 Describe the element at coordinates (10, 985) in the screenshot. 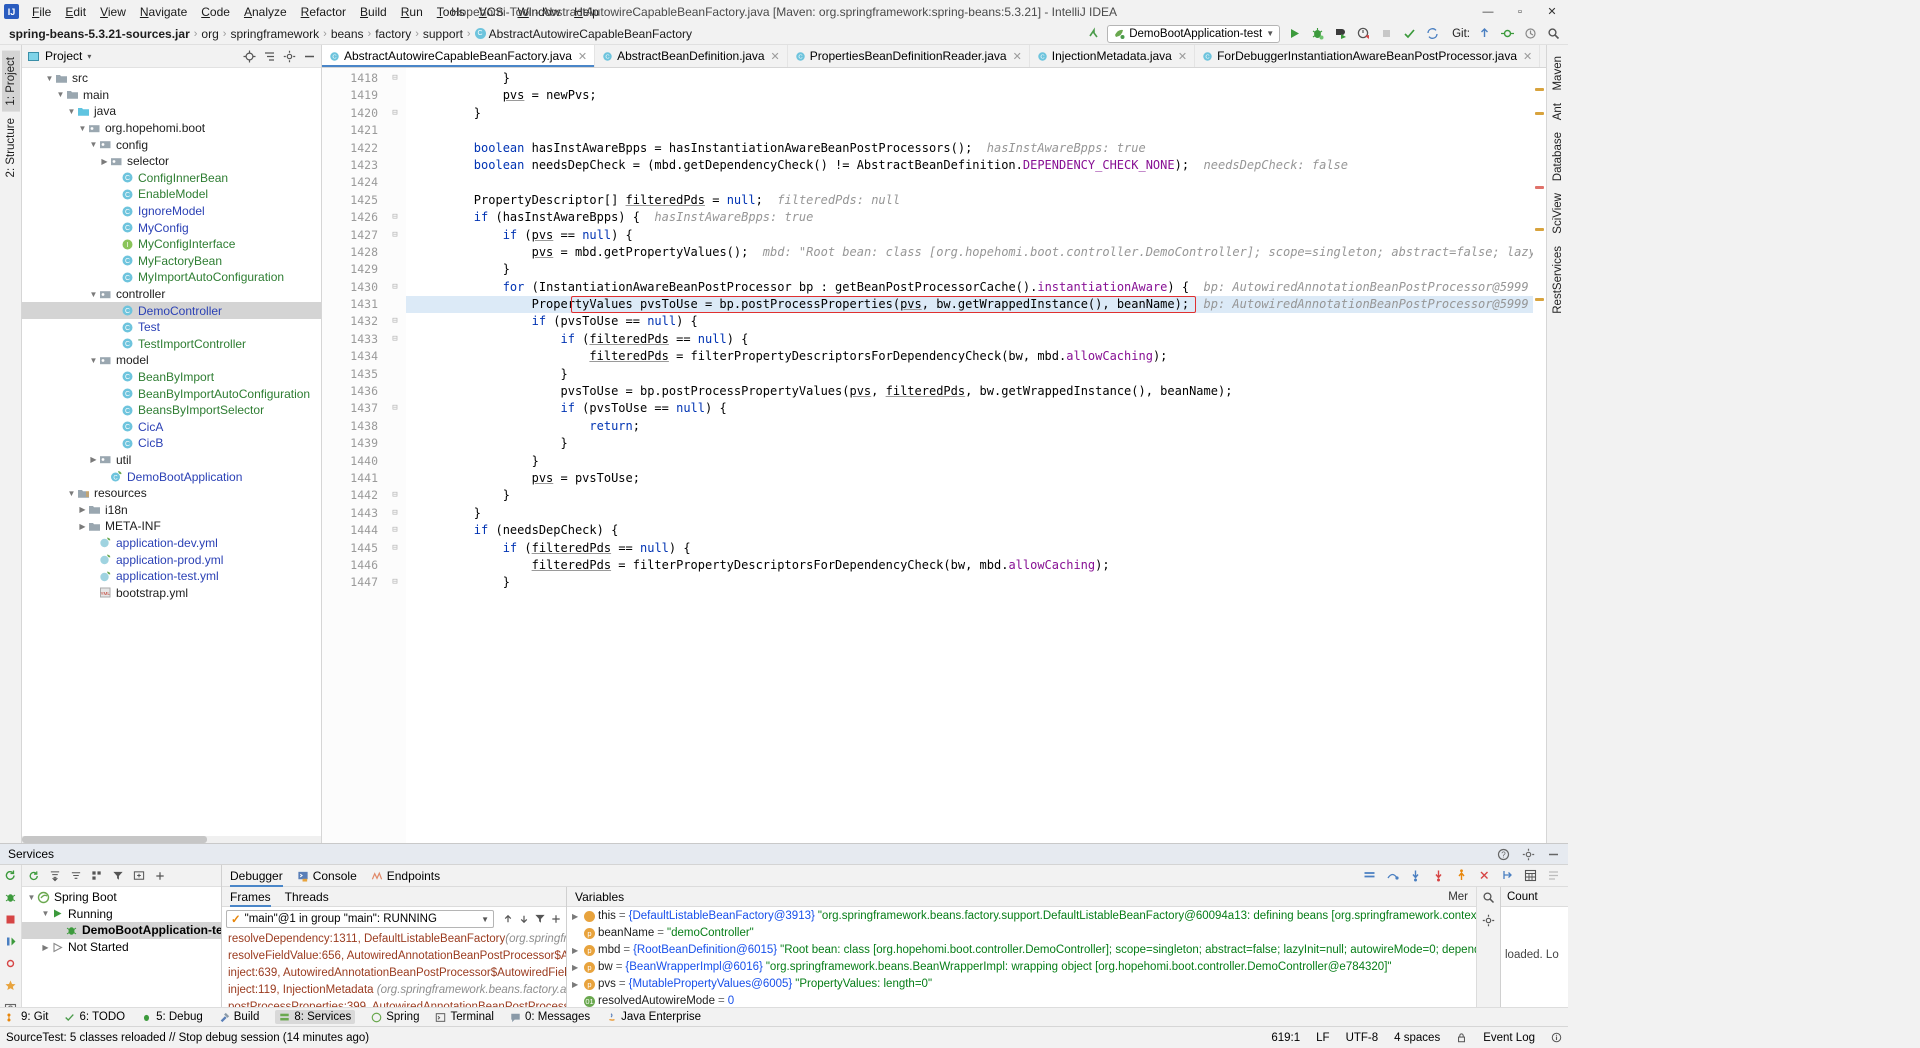

I see `favorites-icon` at that location.